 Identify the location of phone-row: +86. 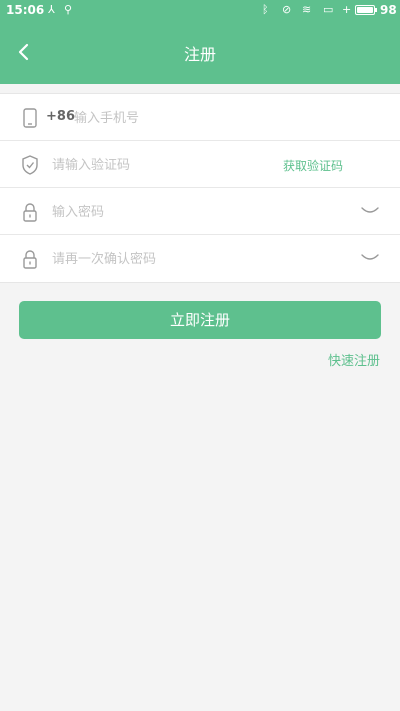
(200, 117).